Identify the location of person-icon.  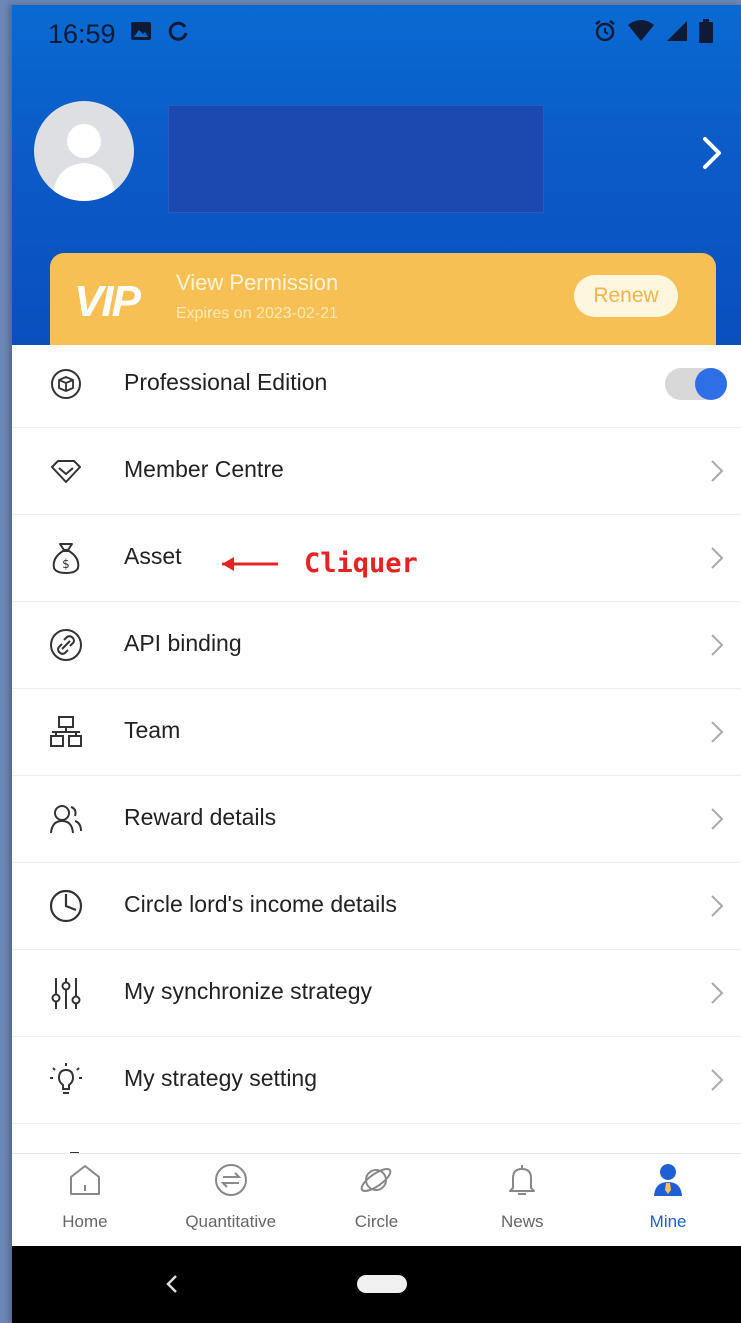
(668, 1180).